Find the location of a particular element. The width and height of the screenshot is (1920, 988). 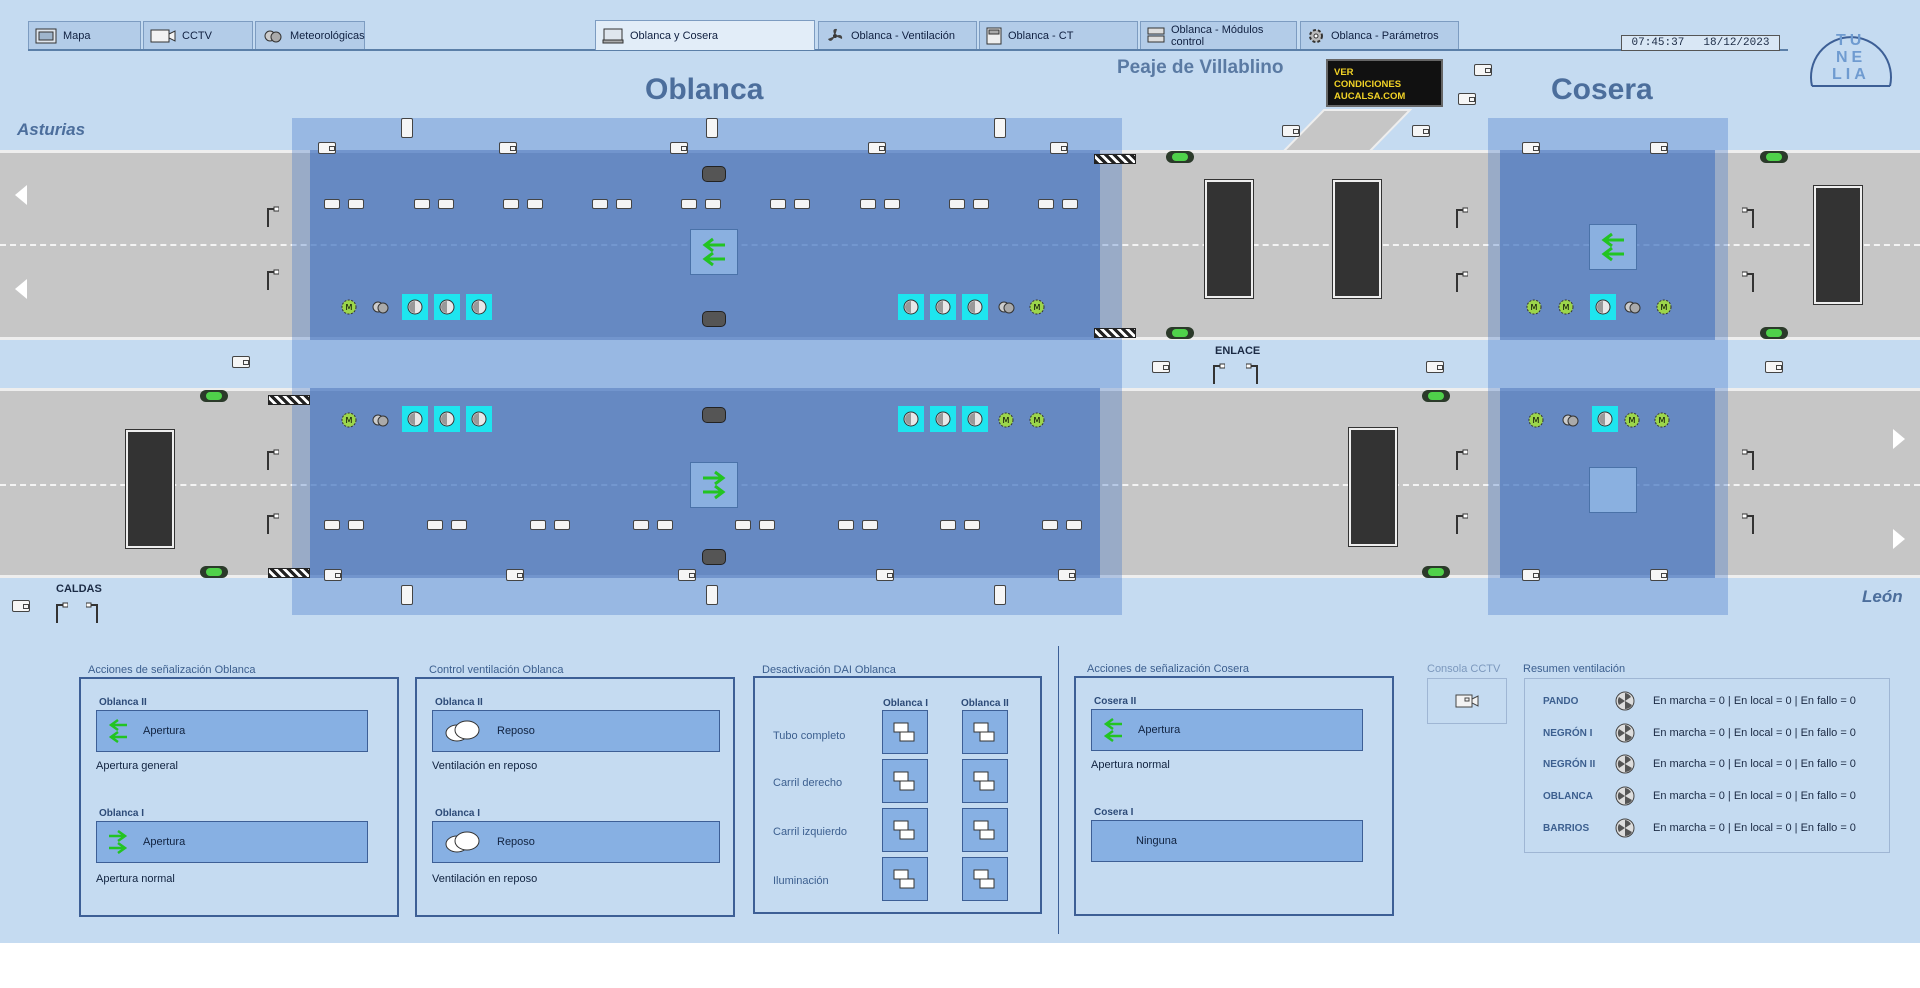

dai-toggle-oblanca-ii-iluminacion is located at coordinates (985, 879).